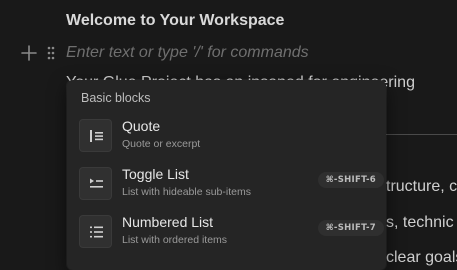 The width and height of the screenshot is (457, 270). Describe the element at coordinates (418, 134) in the screenshot. I see `divider` at that location.